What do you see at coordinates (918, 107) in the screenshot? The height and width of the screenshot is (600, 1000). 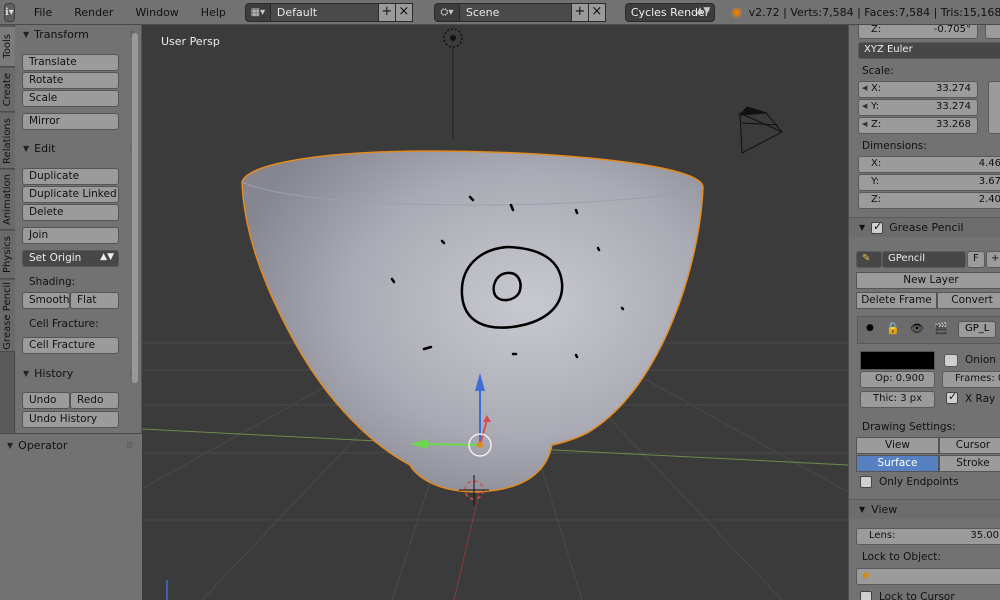 I see `scale-y-field: ◀ Y: 33.274` at bounding box center [918, 107].